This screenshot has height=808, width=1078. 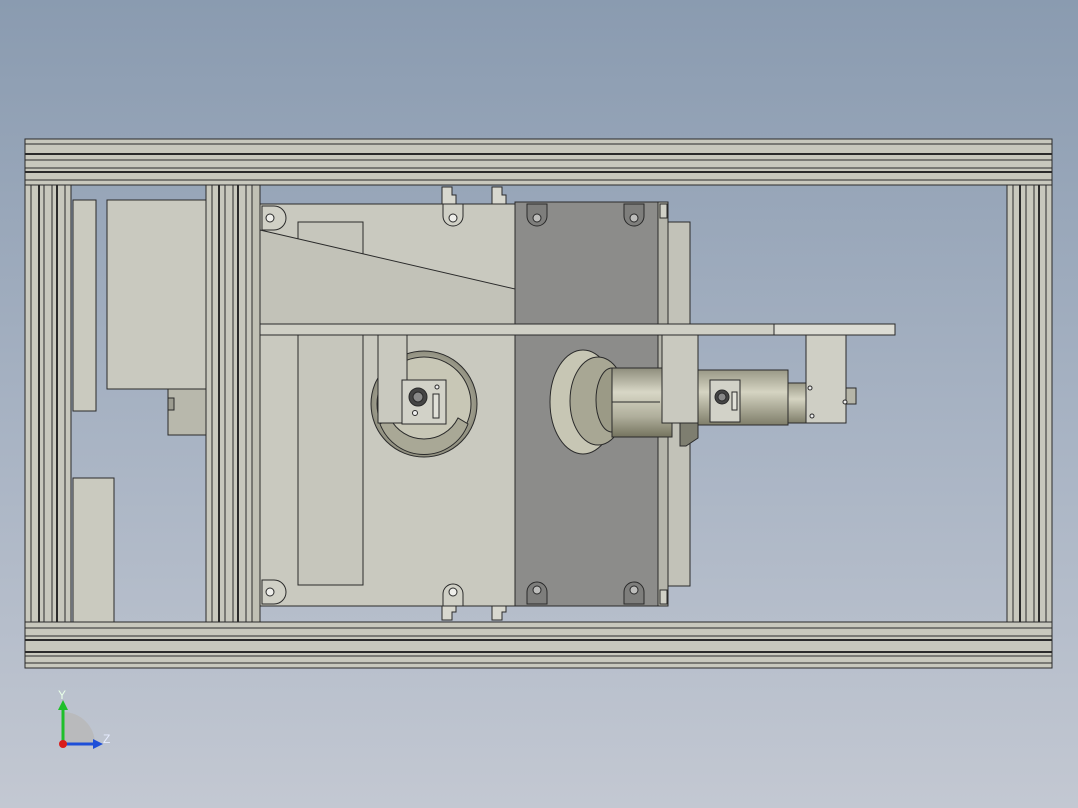 I want to click on clamp-block, so click(x=680, y=379).